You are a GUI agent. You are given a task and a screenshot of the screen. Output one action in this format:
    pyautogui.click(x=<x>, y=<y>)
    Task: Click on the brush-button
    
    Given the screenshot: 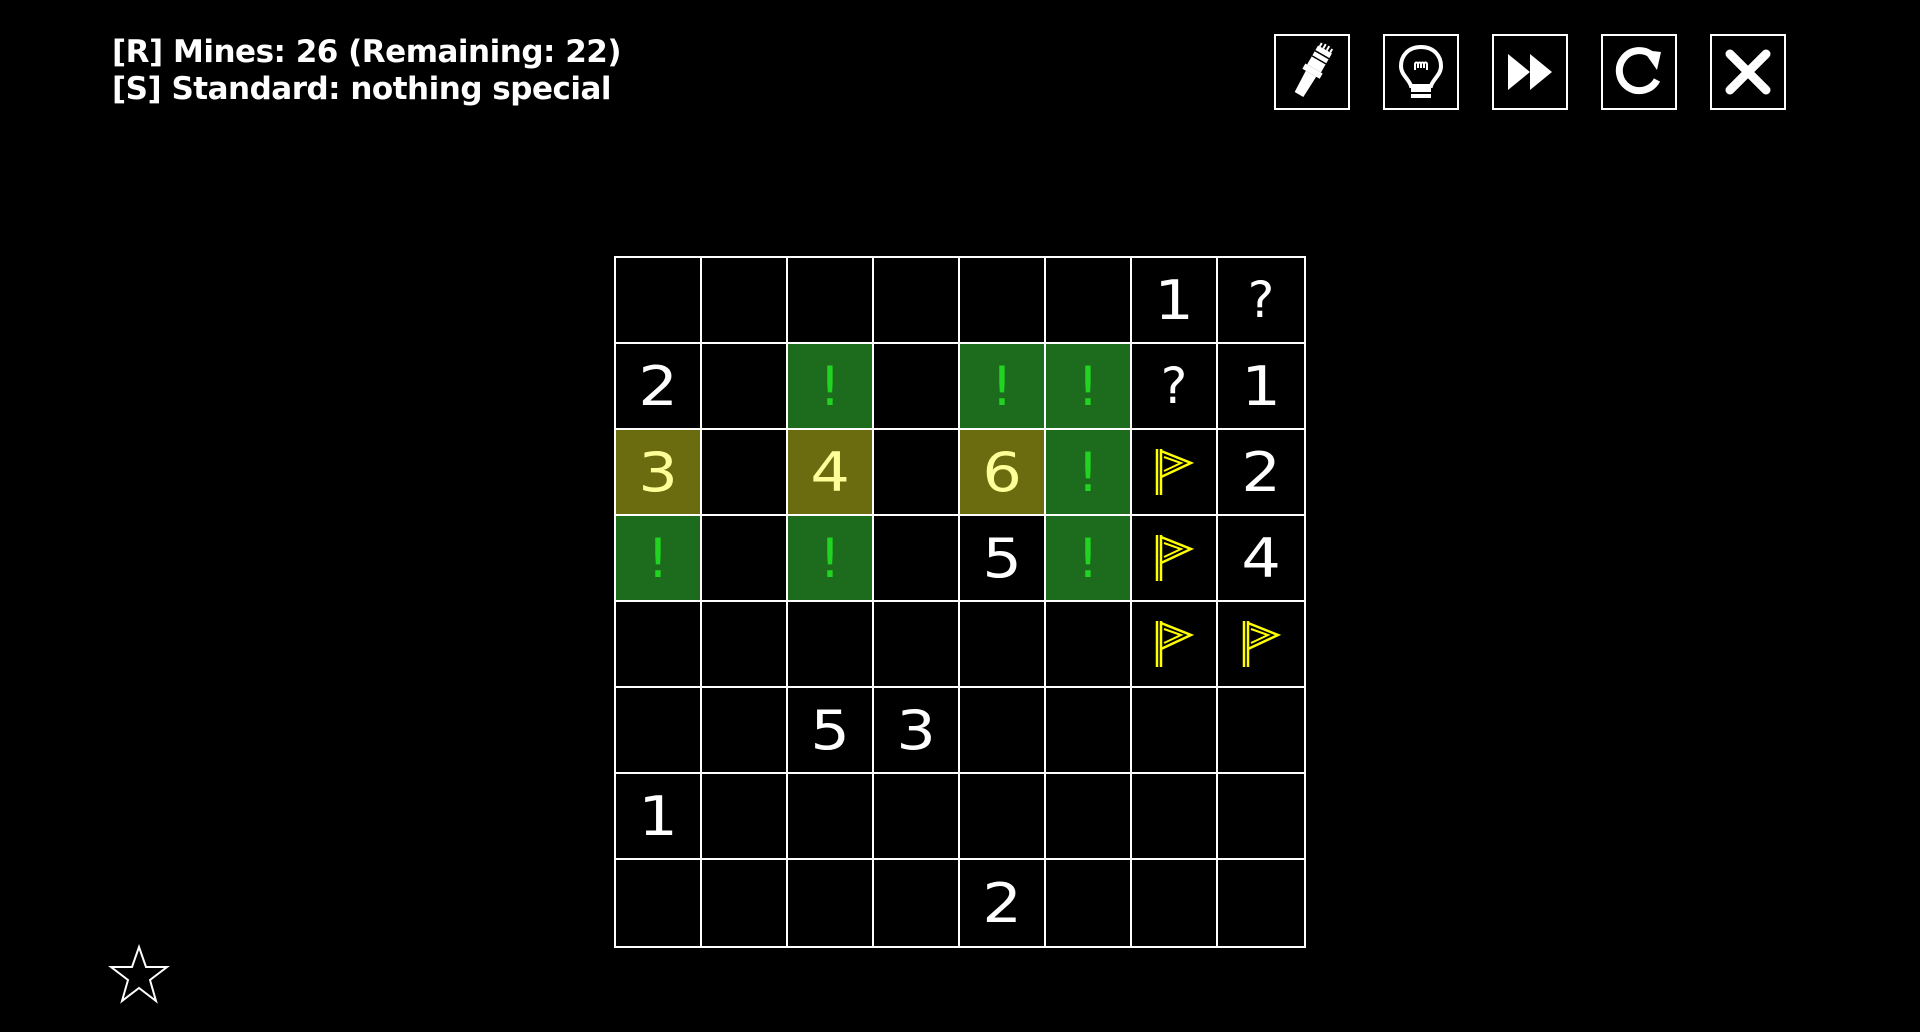 What is the action you would take?
    pyautogui.click(x=1312, y=72)
    